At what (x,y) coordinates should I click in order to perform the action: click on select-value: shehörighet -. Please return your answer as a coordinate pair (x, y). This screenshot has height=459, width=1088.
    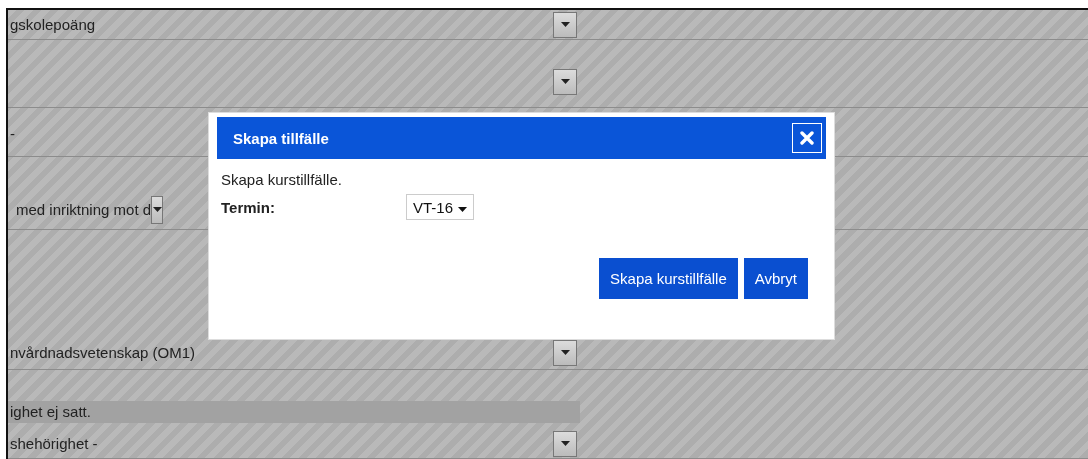
    Looking at the image, I should click on (54, 443).